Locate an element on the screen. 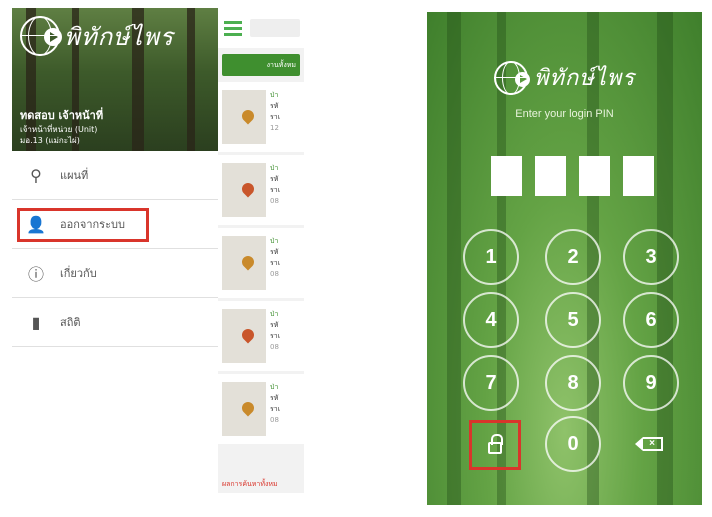 The width and height of the screenshot is (712, 517). search-input is located at coordinates (275, 28).